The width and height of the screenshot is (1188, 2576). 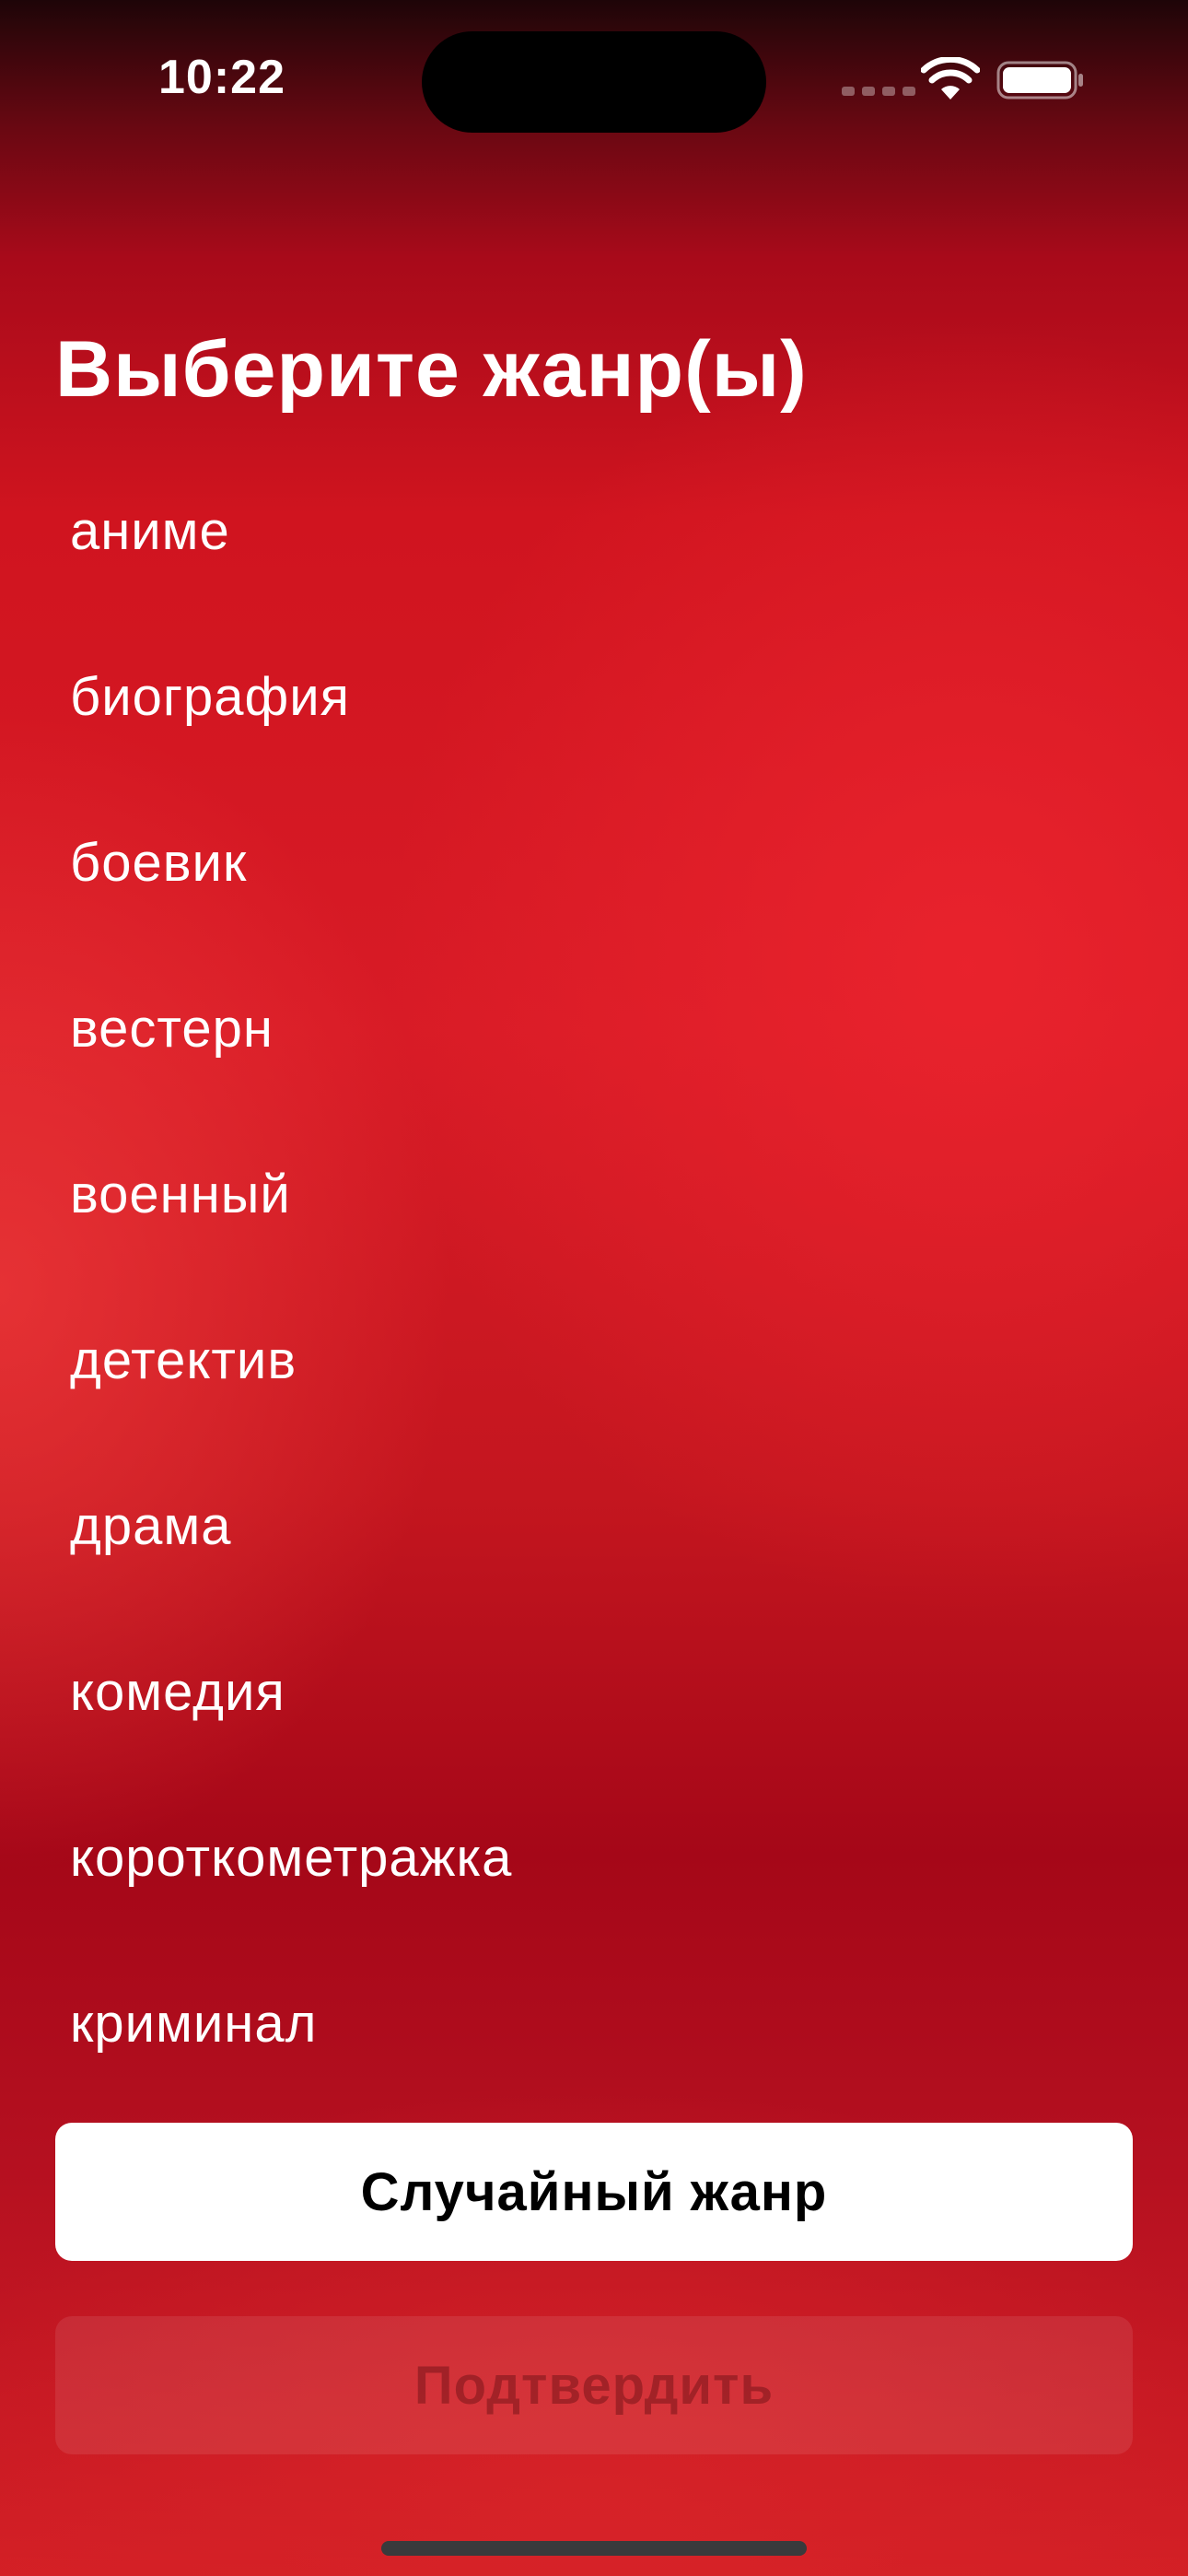 I want to click on genre-item-action: боевик, so click(x=594, y=862).